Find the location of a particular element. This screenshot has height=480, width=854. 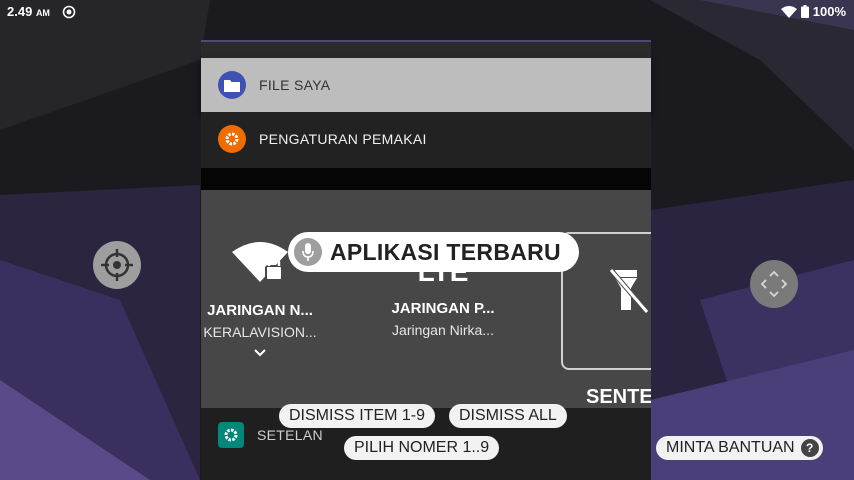

card-header: FILE SAYA is located at coordinates (426, 85).